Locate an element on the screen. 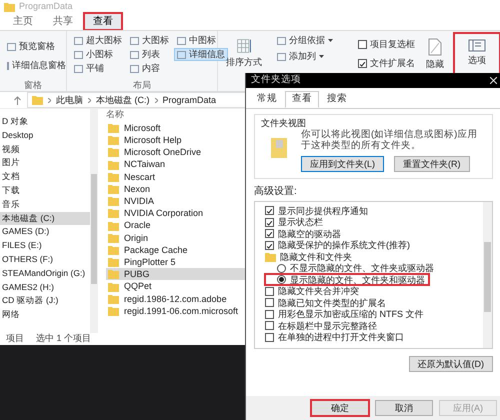  setting-group-label: 隐藏文件和文件夹 is located at coordinates (316, 257).